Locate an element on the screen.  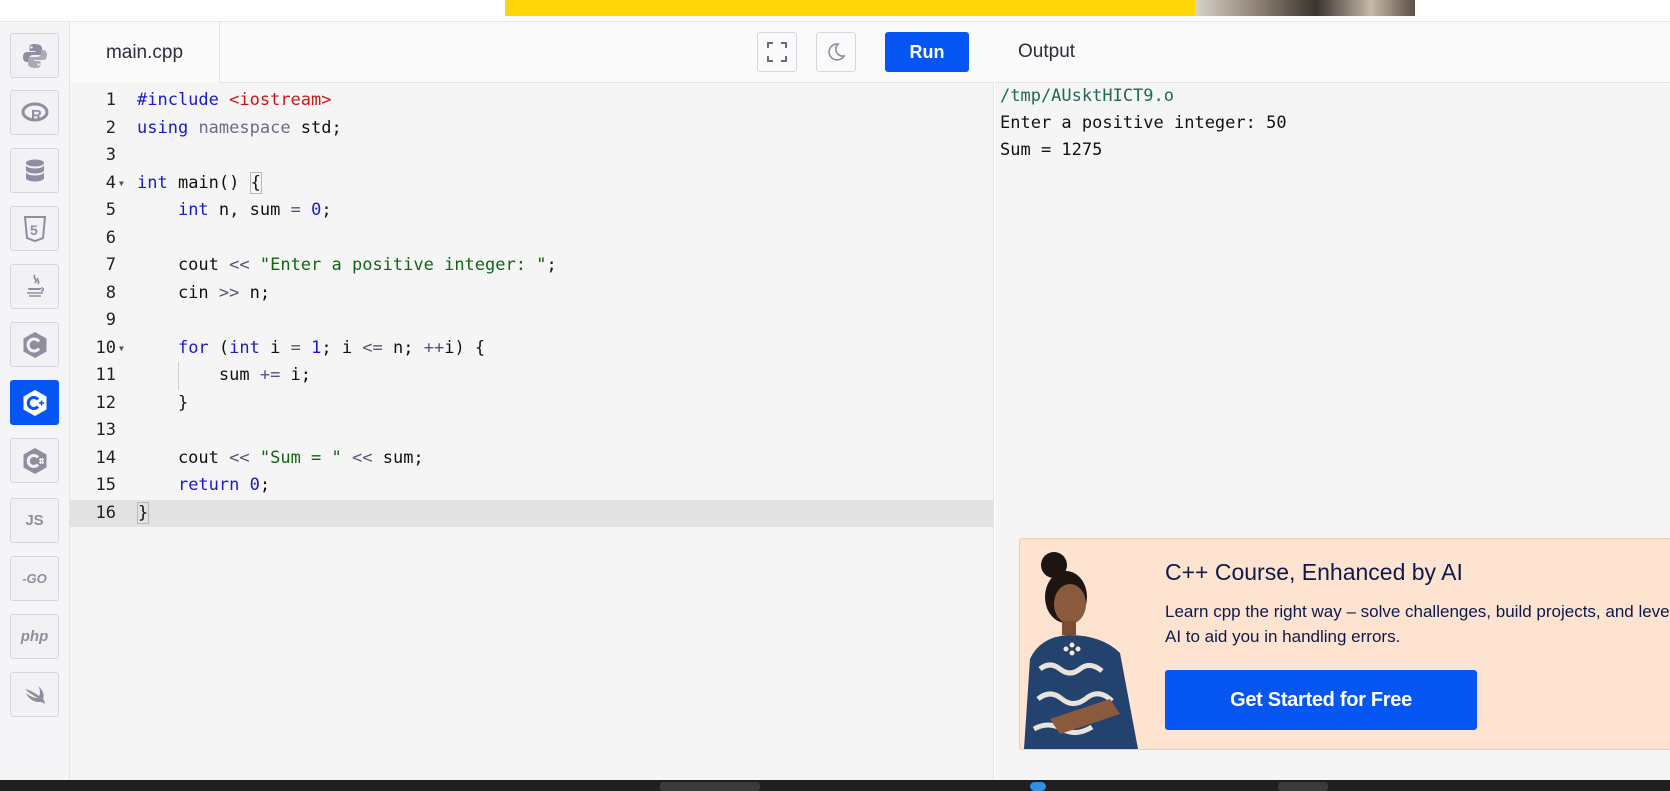
moon-icon is located at coordinates (837, 52).